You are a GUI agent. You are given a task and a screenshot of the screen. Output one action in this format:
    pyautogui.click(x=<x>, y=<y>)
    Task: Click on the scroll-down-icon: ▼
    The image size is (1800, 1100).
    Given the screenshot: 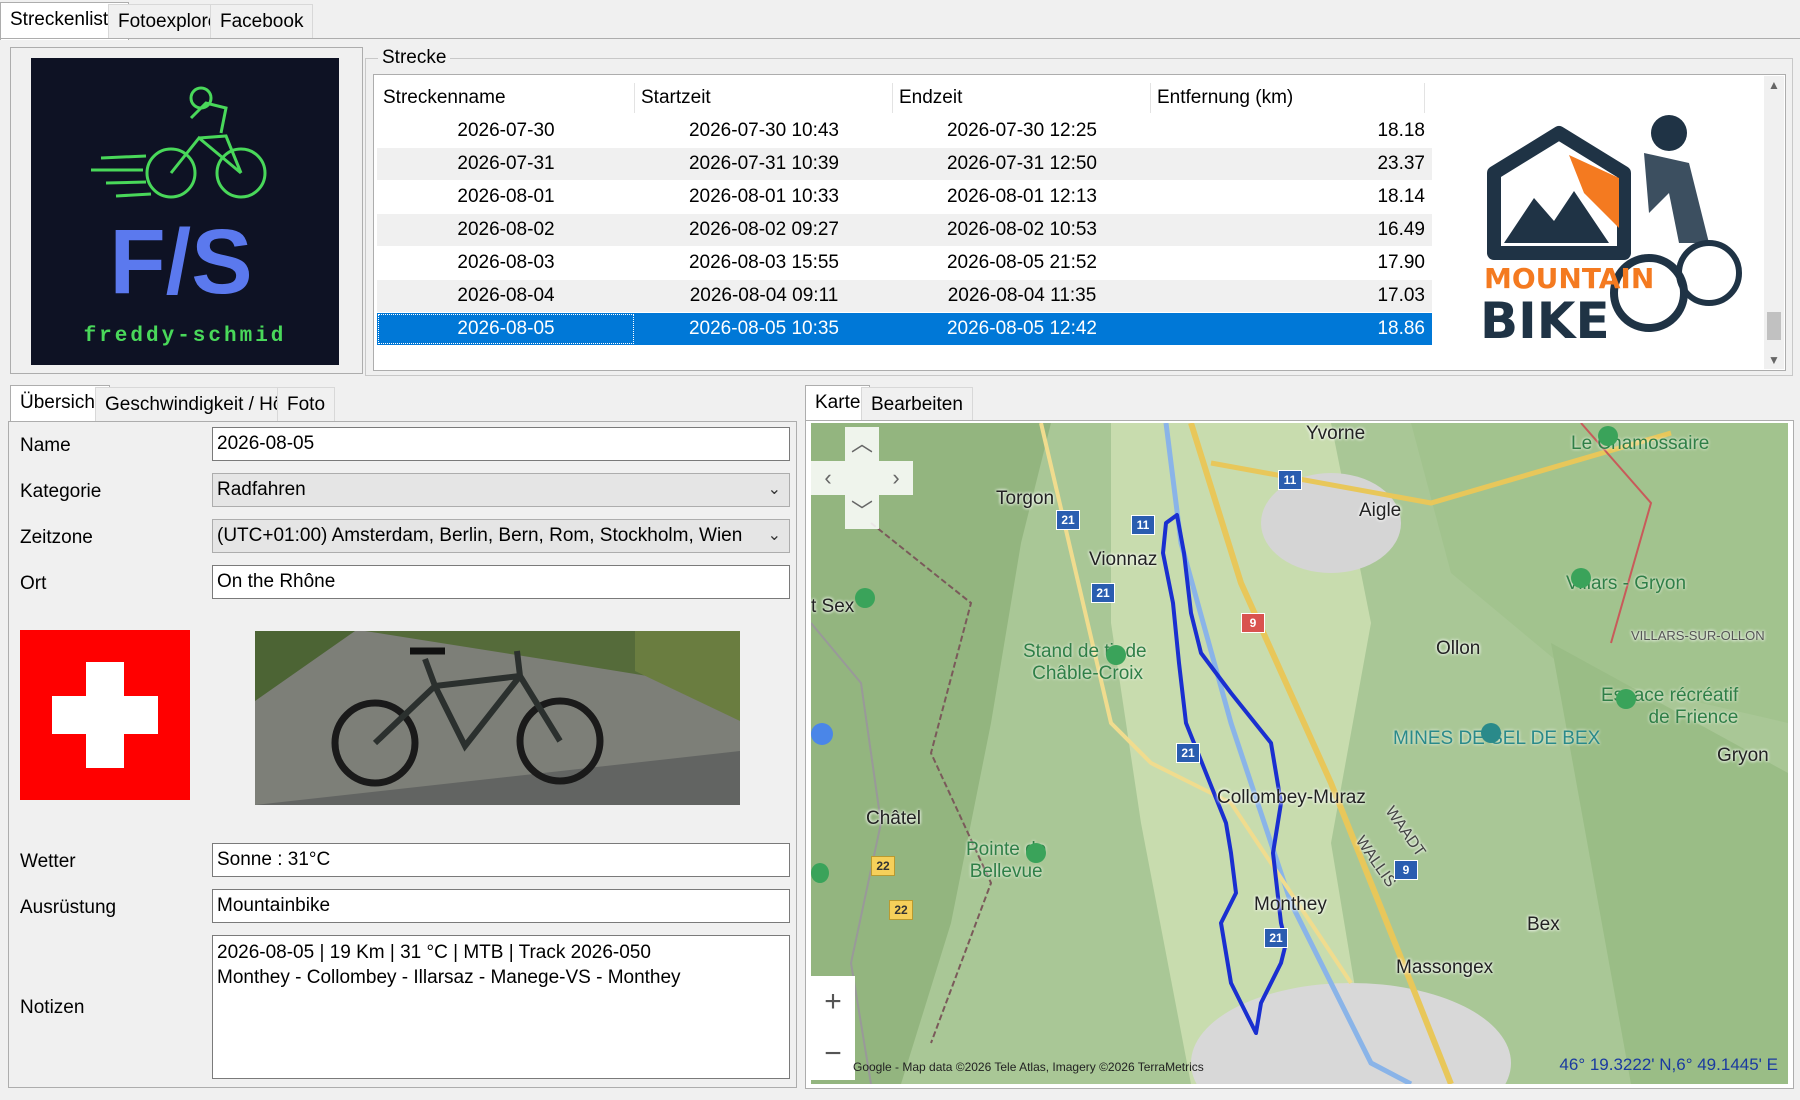 What is the action you would take?
    pyautogui.click(x=1774, y=360)
    